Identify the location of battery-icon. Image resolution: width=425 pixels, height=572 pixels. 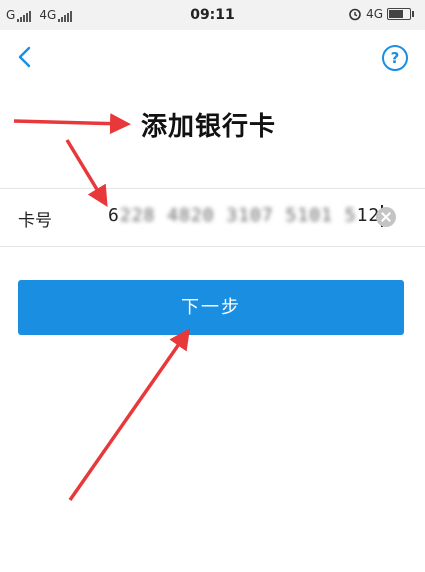
(400, 14).